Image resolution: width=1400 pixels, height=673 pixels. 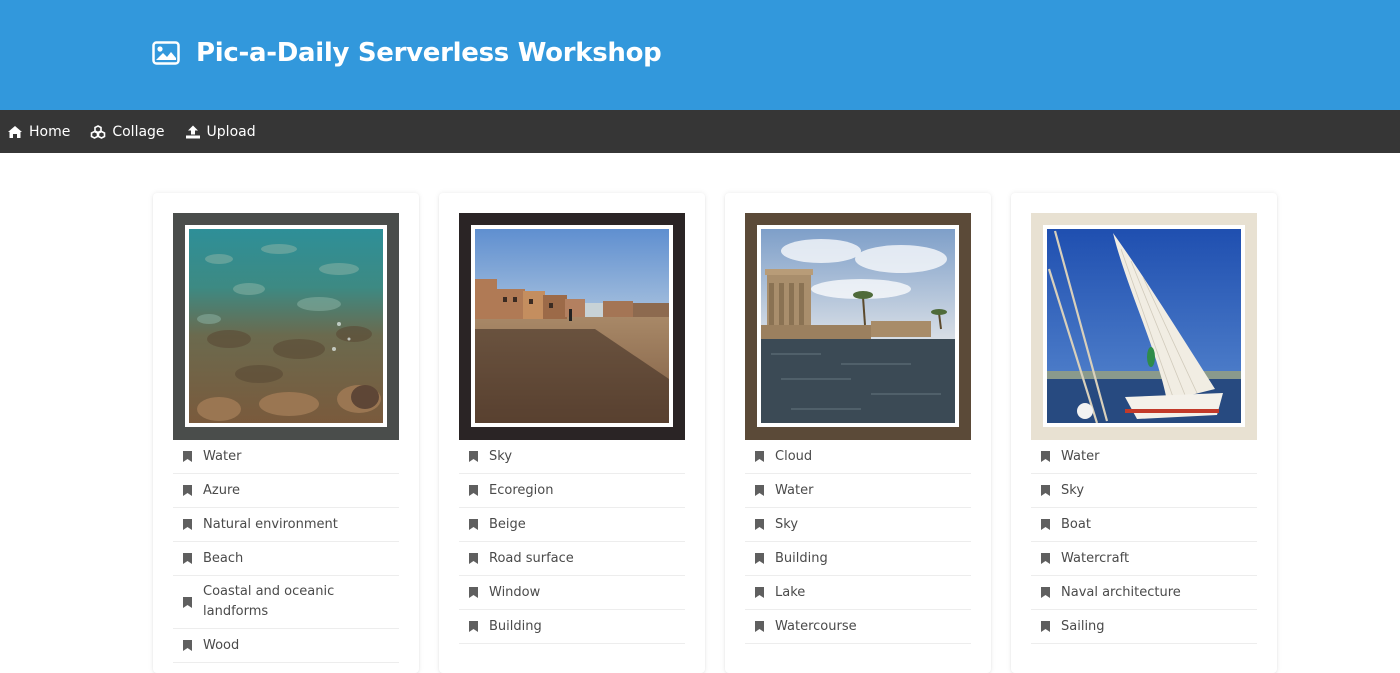 I want to click on list-item: Window, so click(x=572, y=593).